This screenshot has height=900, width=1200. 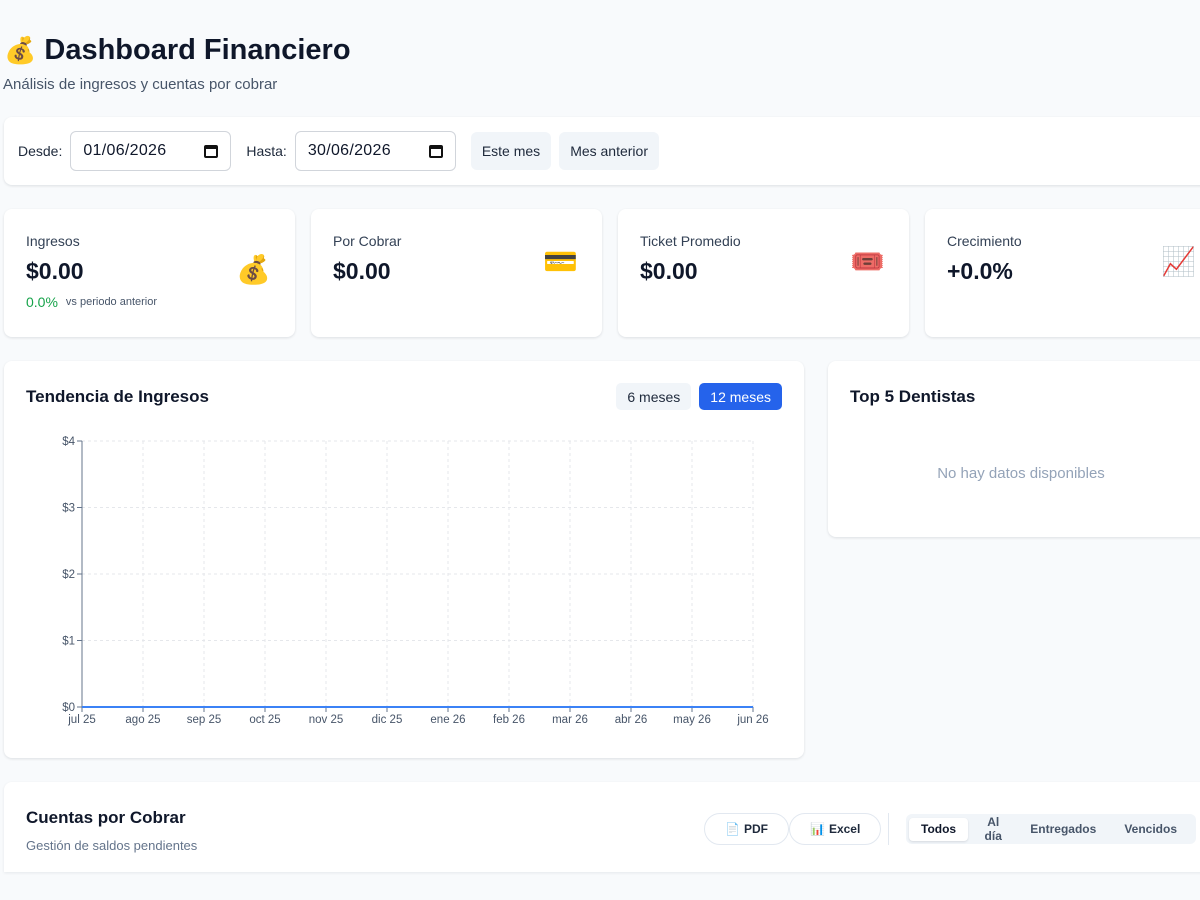 What do you see at coordinates (197, 50) in the screenshot?
I see `page-title-text: Dashboard Financiero` at bounding box center [197, 50].